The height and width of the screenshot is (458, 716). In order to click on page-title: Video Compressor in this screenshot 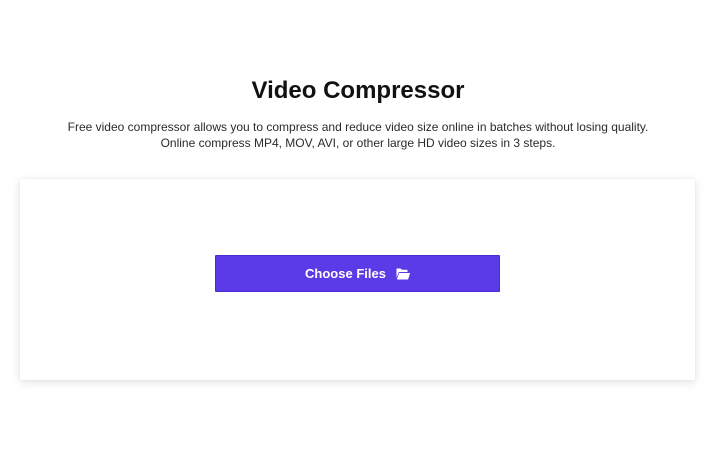, I will do `click(358, 90)`.